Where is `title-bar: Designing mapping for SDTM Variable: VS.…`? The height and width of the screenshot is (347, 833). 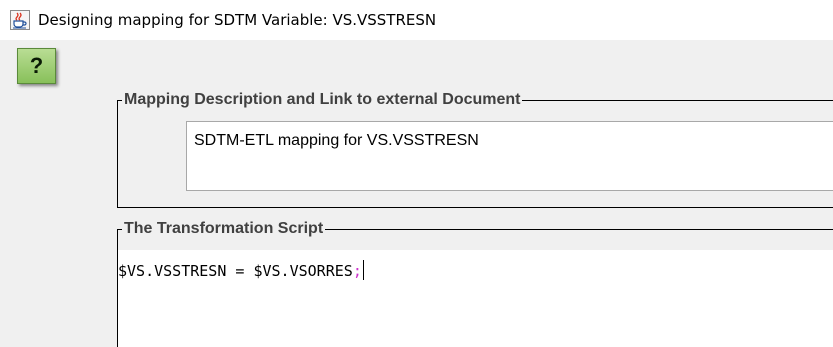
title-bar: Designing mapping for SDTM Variable: VS.… is located at coordinates (416, 20).